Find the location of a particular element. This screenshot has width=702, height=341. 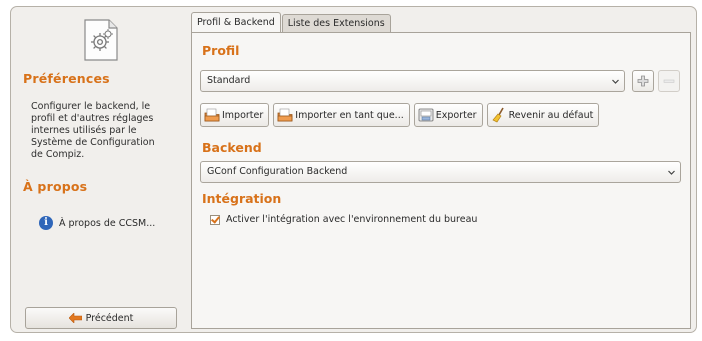

remove-profile-button is located at coordinates (669, 81).